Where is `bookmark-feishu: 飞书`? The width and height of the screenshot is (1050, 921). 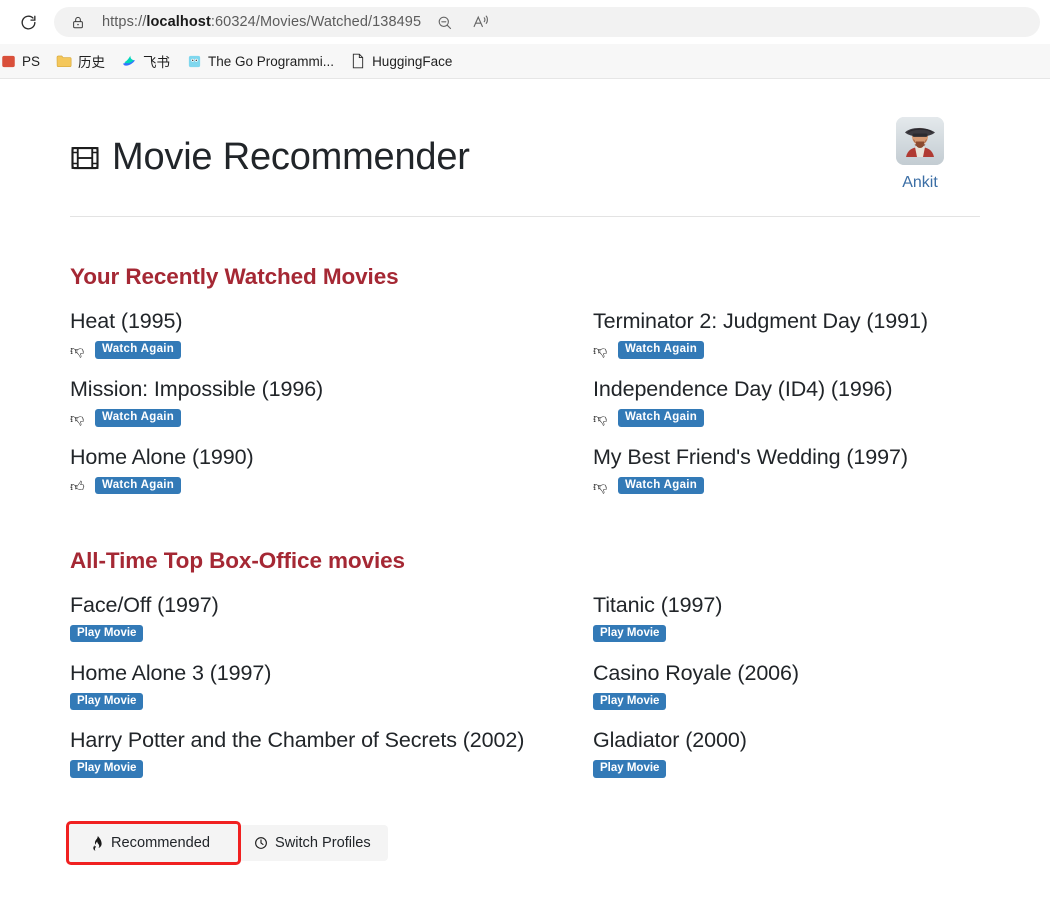
bookmark-feishu: 飞书 is located at coordinates (145, 61).